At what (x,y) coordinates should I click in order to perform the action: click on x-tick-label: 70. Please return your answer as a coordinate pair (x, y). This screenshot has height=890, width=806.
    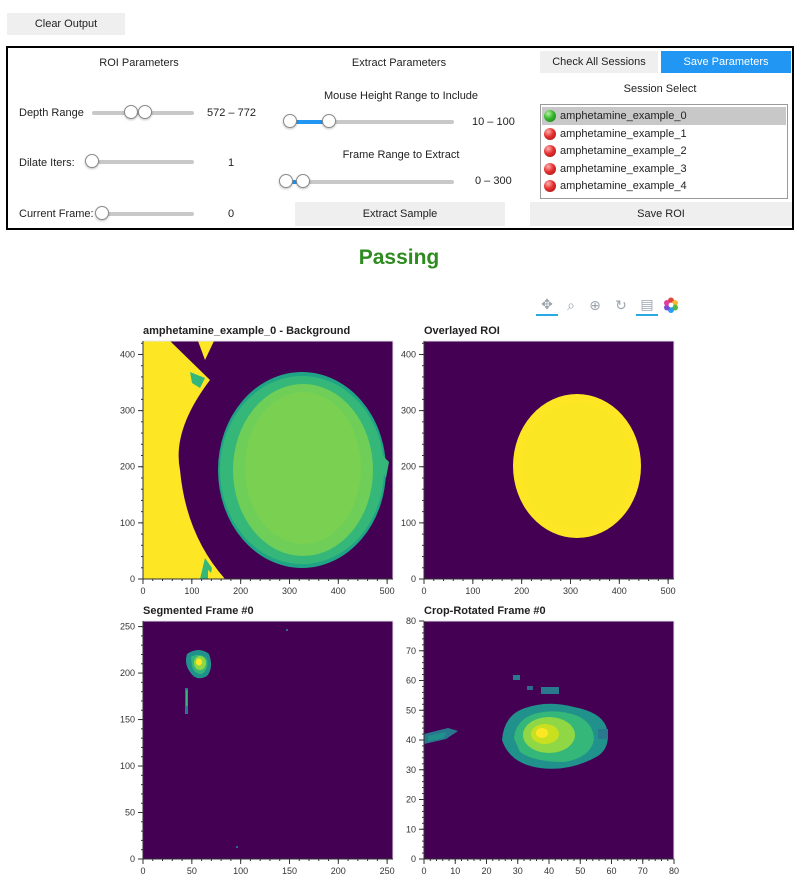
    Looking at the image, I should click on (643, 871).